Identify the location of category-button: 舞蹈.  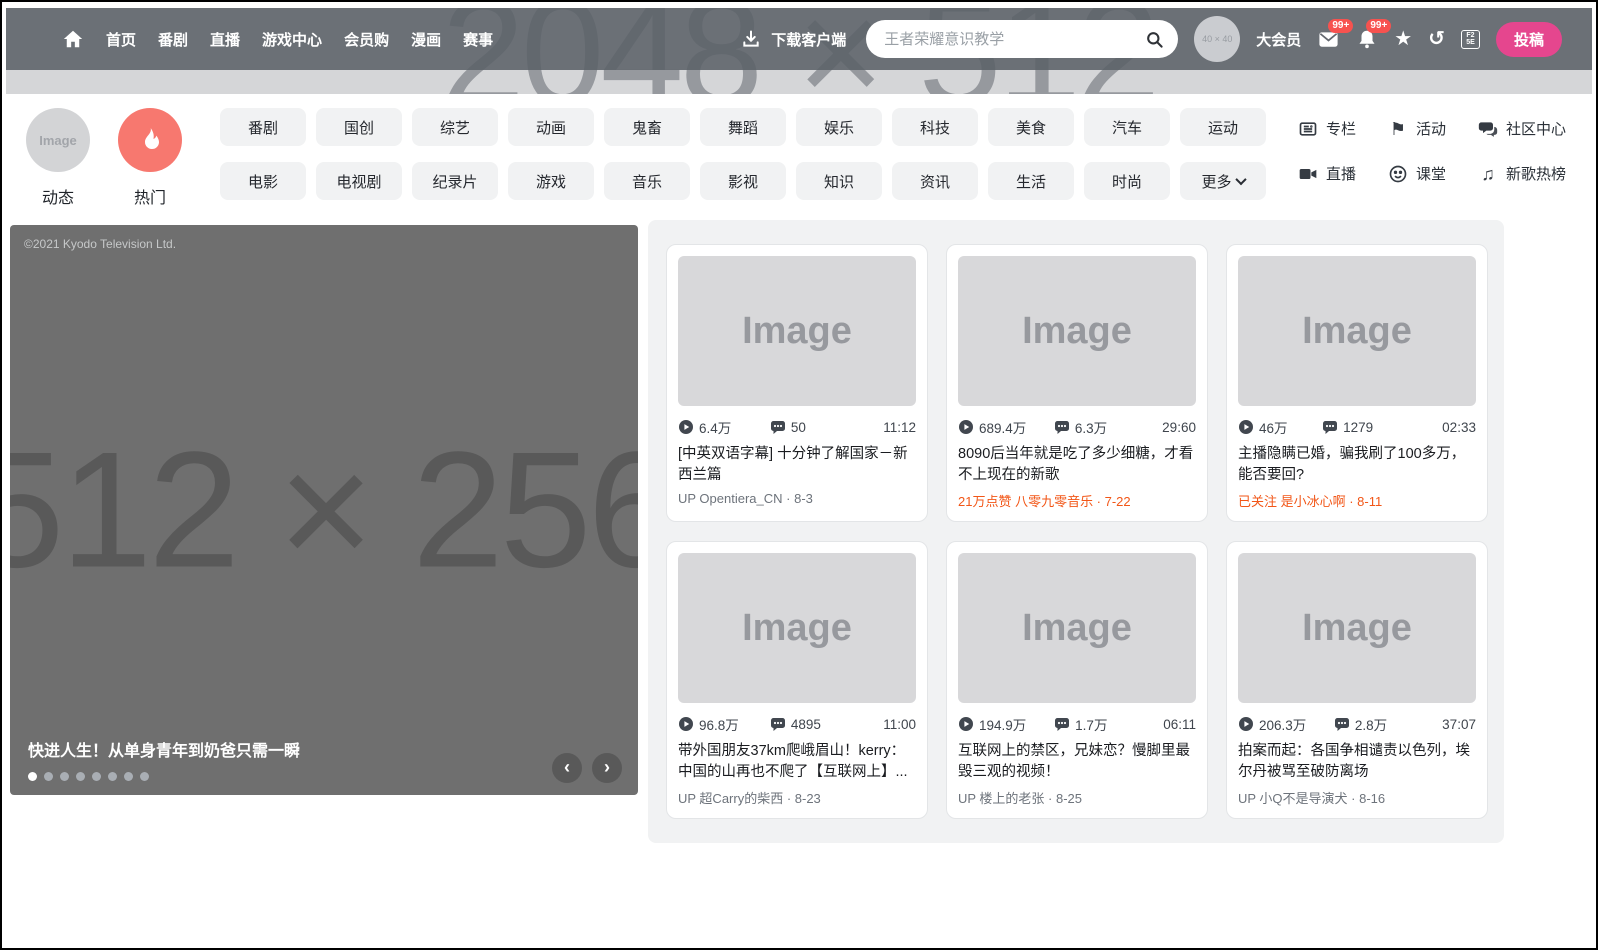
(743, 127).